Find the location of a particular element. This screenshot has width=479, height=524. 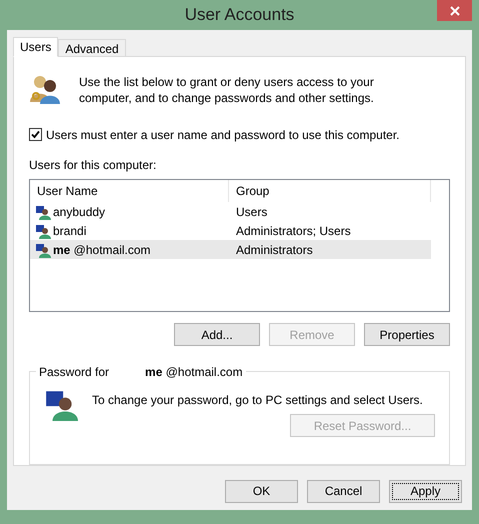

dialog-button: OK is located at coordinates (261, 491).